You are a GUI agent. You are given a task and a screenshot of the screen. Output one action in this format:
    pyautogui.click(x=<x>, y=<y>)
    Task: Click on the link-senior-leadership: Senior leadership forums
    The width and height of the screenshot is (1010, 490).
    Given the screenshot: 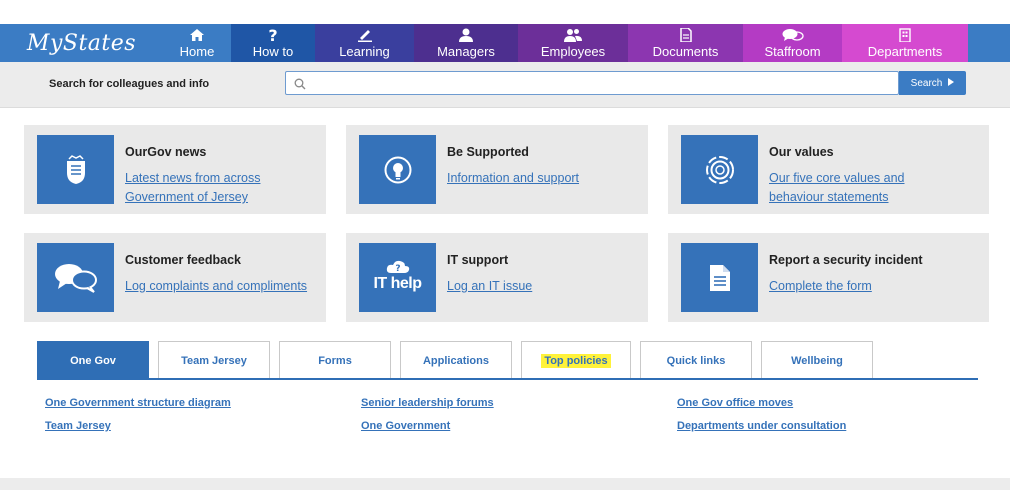 What is the action you would take?
    pyautogui.click(x=427, y=403)
    